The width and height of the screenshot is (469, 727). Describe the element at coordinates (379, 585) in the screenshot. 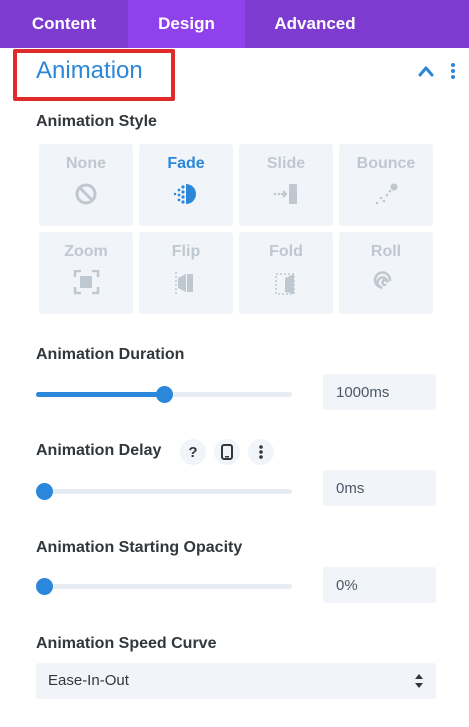

I see `opacity-input` at that location.